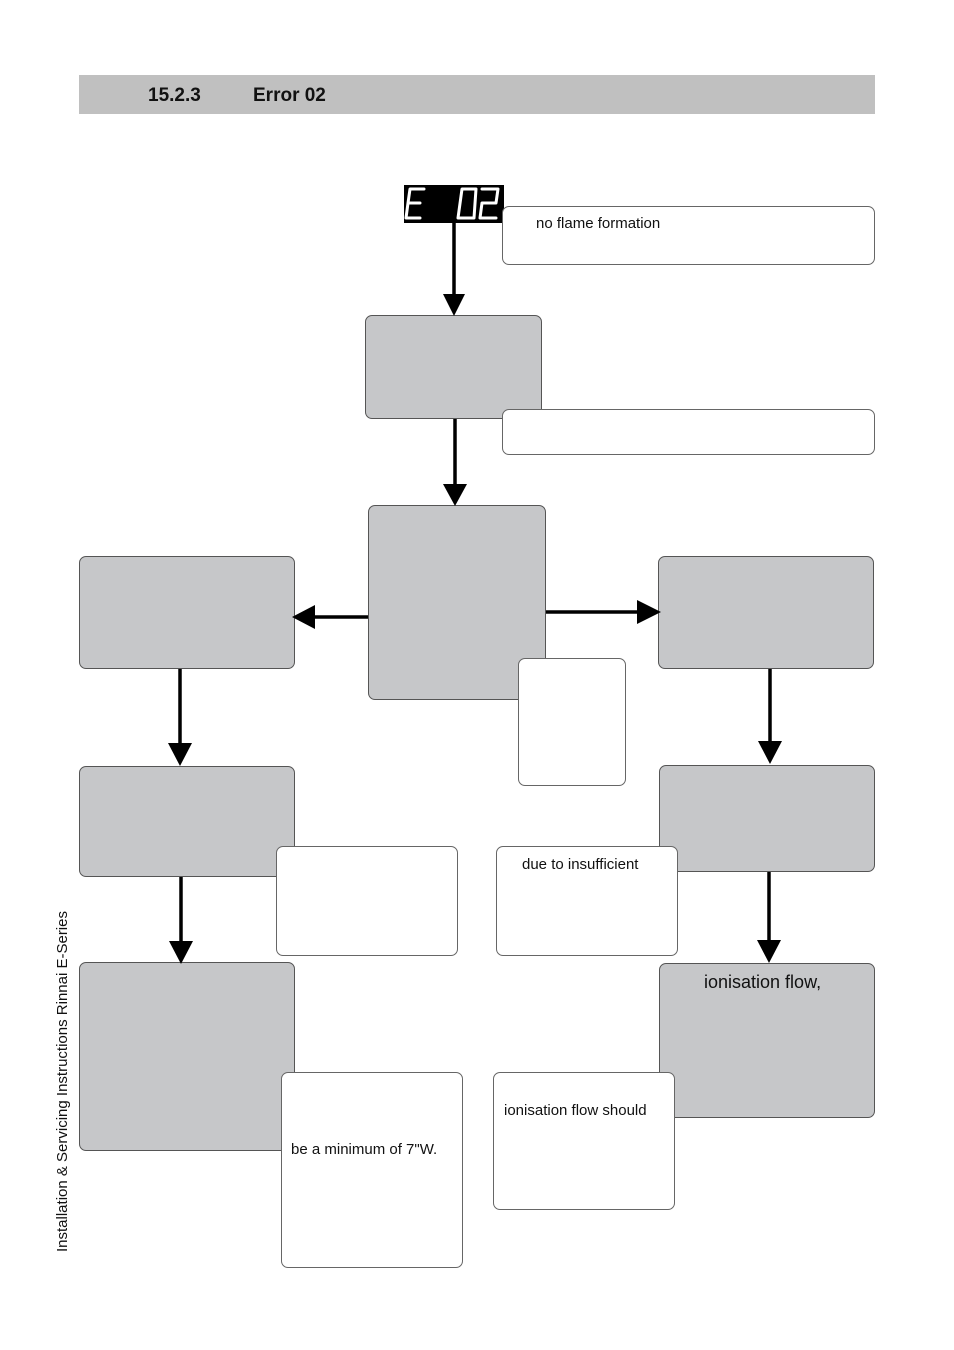 Image resolution: width=954 pixels, height=1350 pixels. I want to click on arrowhead-left-icon, so click(303, 617).